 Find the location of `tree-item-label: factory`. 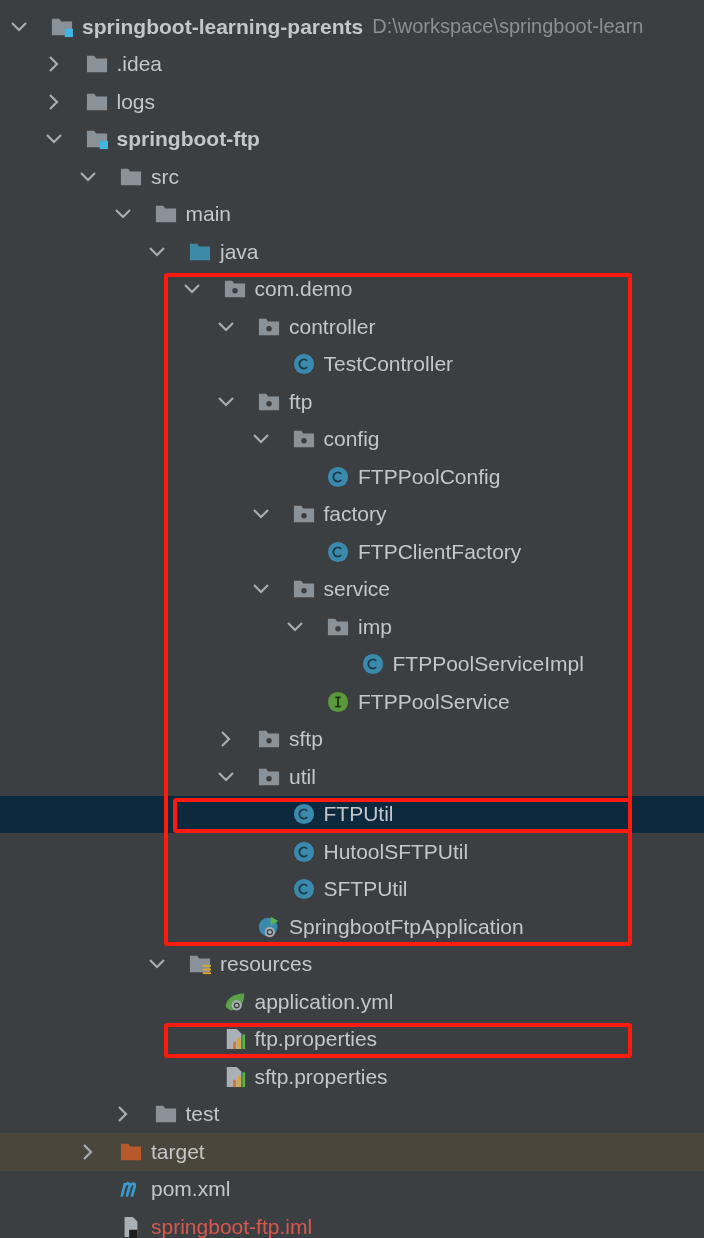

tree-item-label: factory is located at coordinates (355, 514).